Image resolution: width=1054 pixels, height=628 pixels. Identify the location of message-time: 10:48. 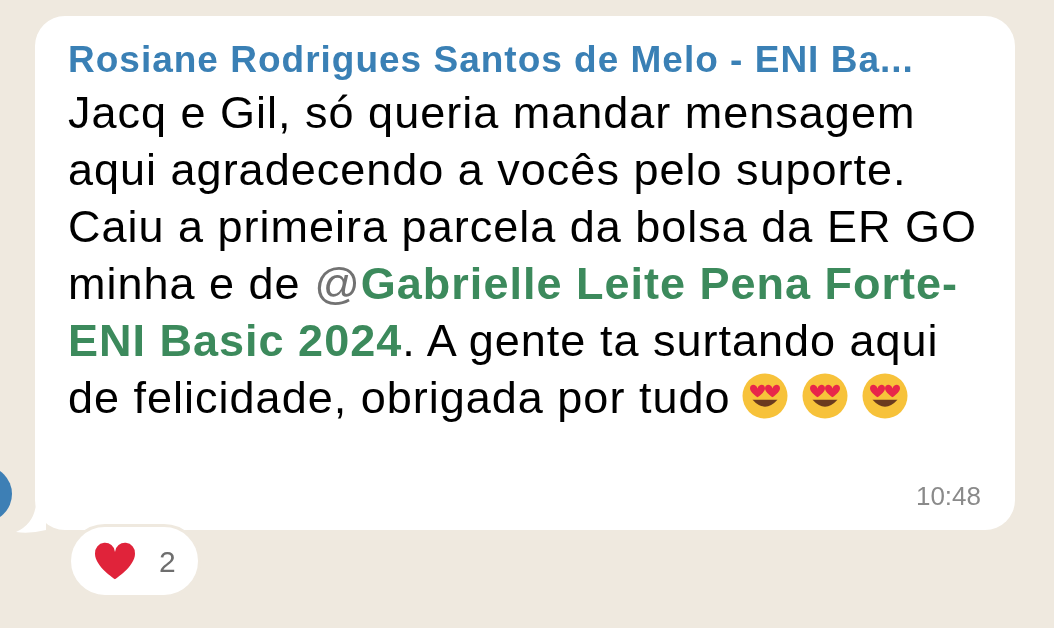
(948, 496).